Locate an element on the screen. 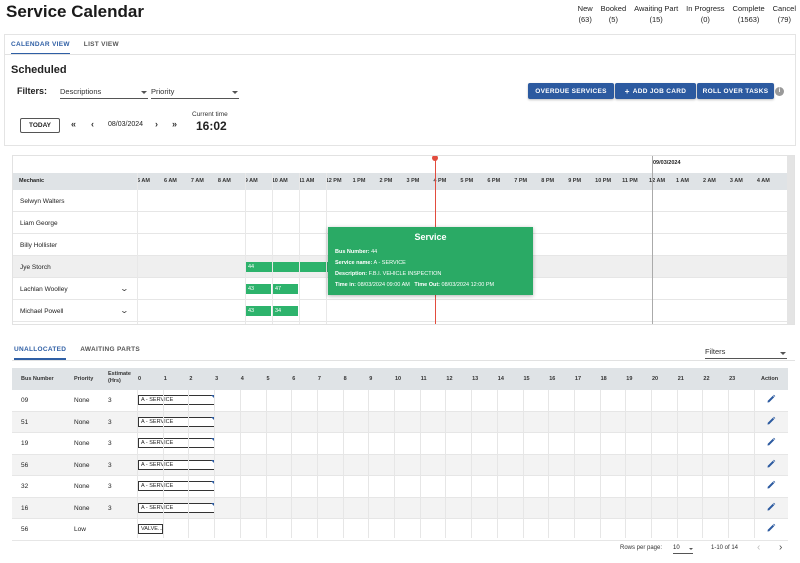 This screenshot has height=563, width=800. last-page-icon: » is located at coordinates (174, 124).